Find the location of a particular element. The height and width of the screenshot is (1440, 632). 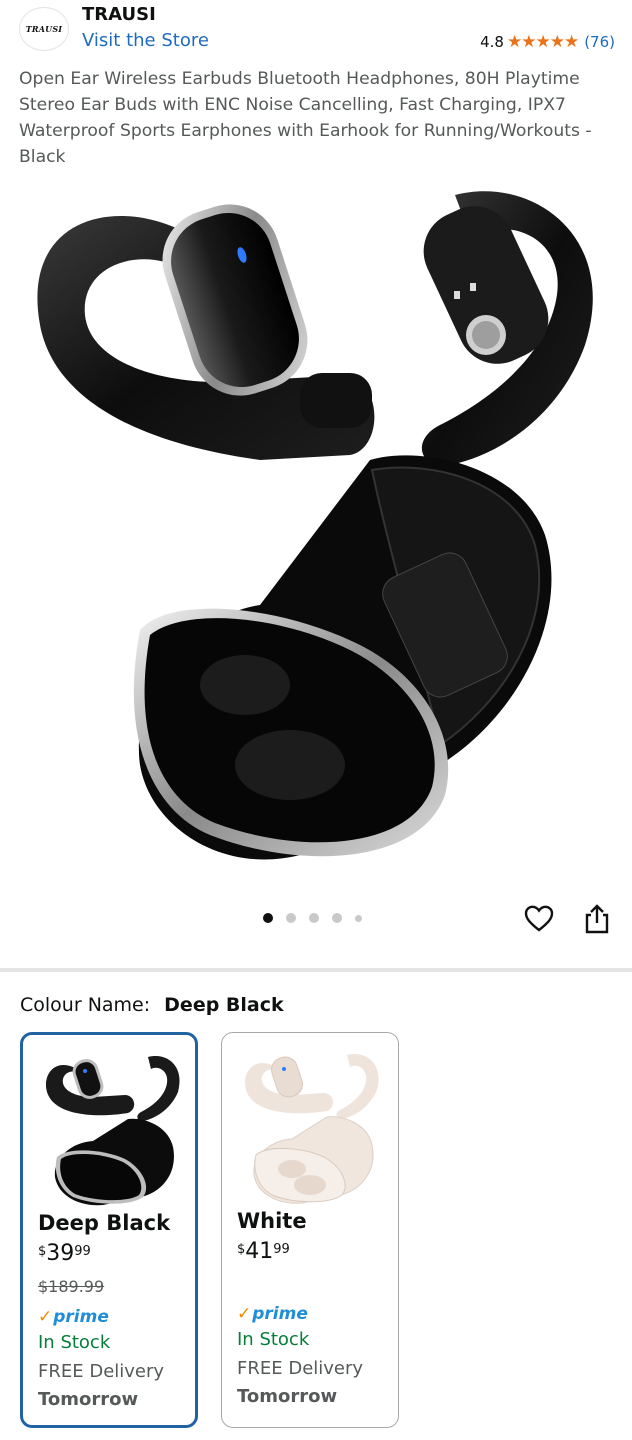

store-logo: TRAUSI is located at coordinates (44, 29).